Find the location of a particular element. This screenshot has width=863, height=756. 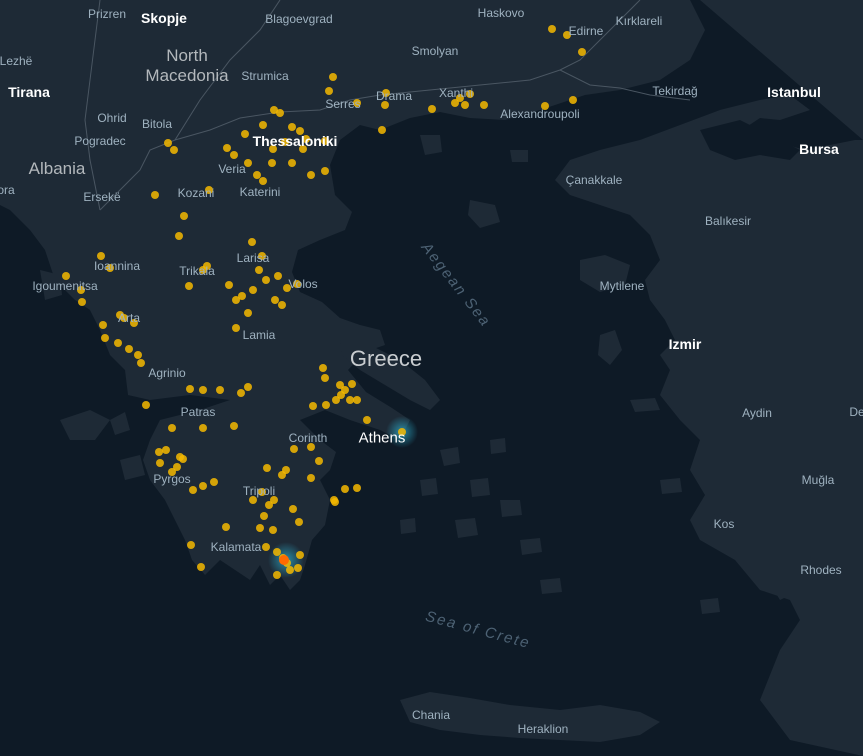

city-label-bitola: Bitola is located at coordinates (157, 124).